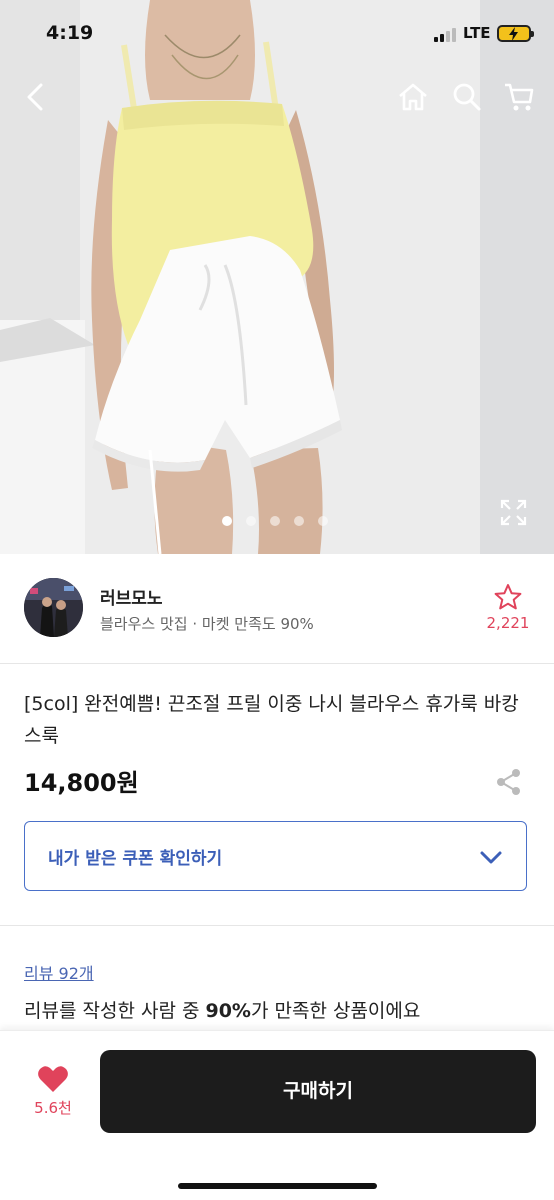 This screenshot has width=554, height=1200. What do you see at coordinates (277, 1186) in the screenshot?
I see `home-indicator` at bounding box center [277, 1186].